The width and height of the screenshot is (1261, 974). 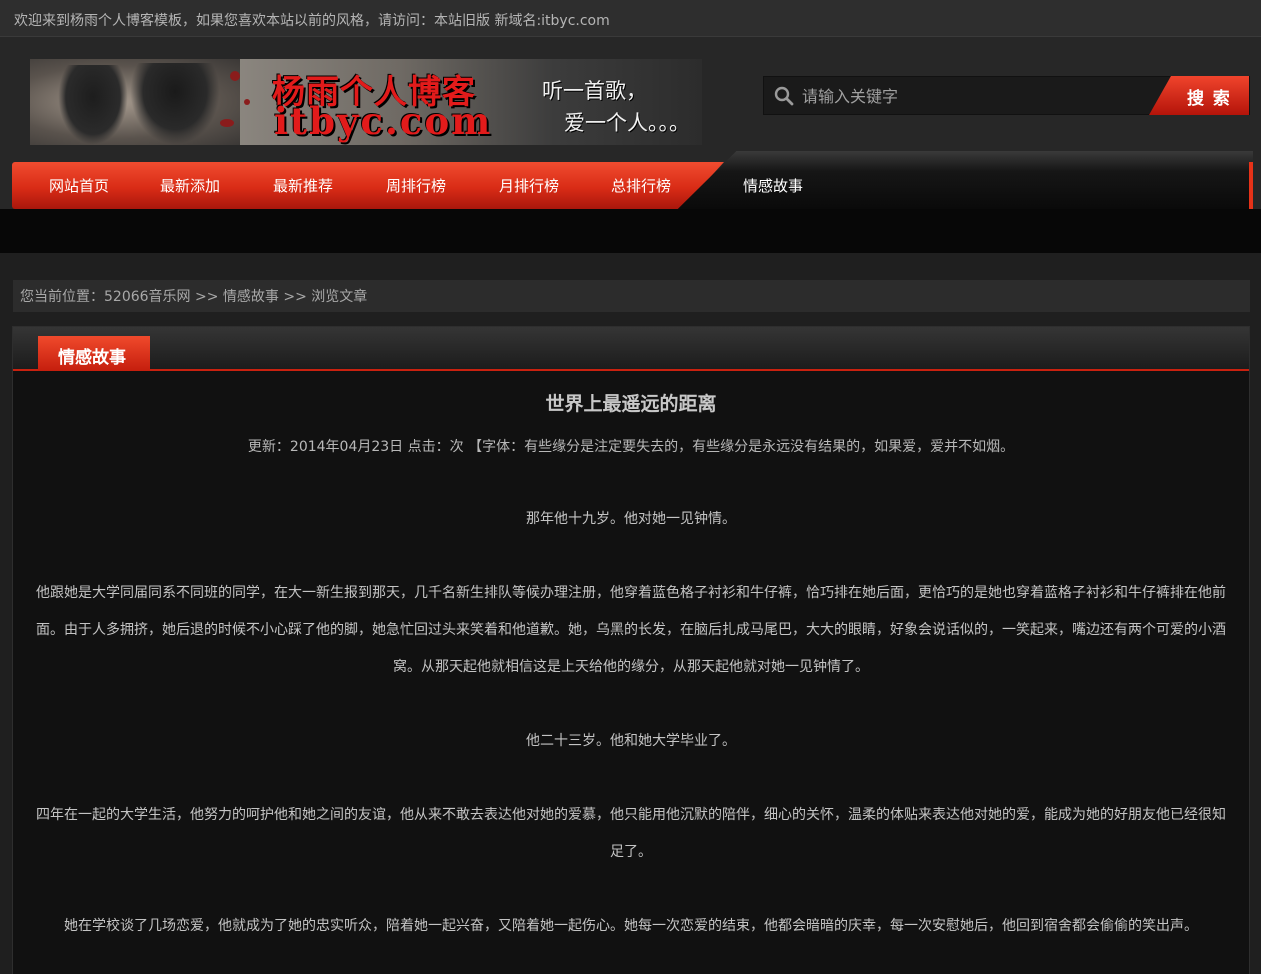 What do you see at coordinates (594, 91) in the screenshot?
I see `logo-slogan-line1: 听一首歌，` at bounding box center [594, 91].